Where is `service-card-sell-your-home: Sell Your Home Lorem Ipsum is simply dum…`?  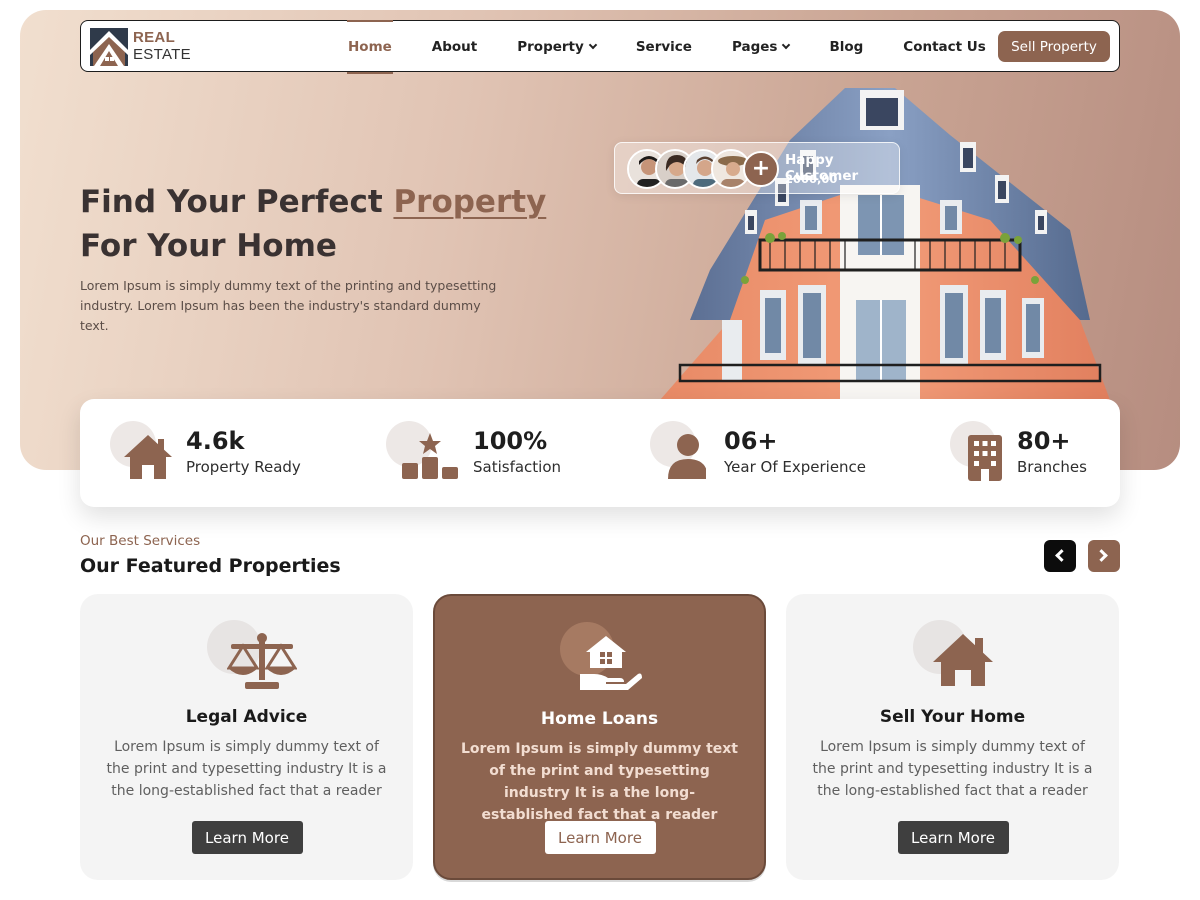 service-card-sell-your-home: Sell Your Home Lorem Ipsum is simply dum… is located at coordinates (952, 737).